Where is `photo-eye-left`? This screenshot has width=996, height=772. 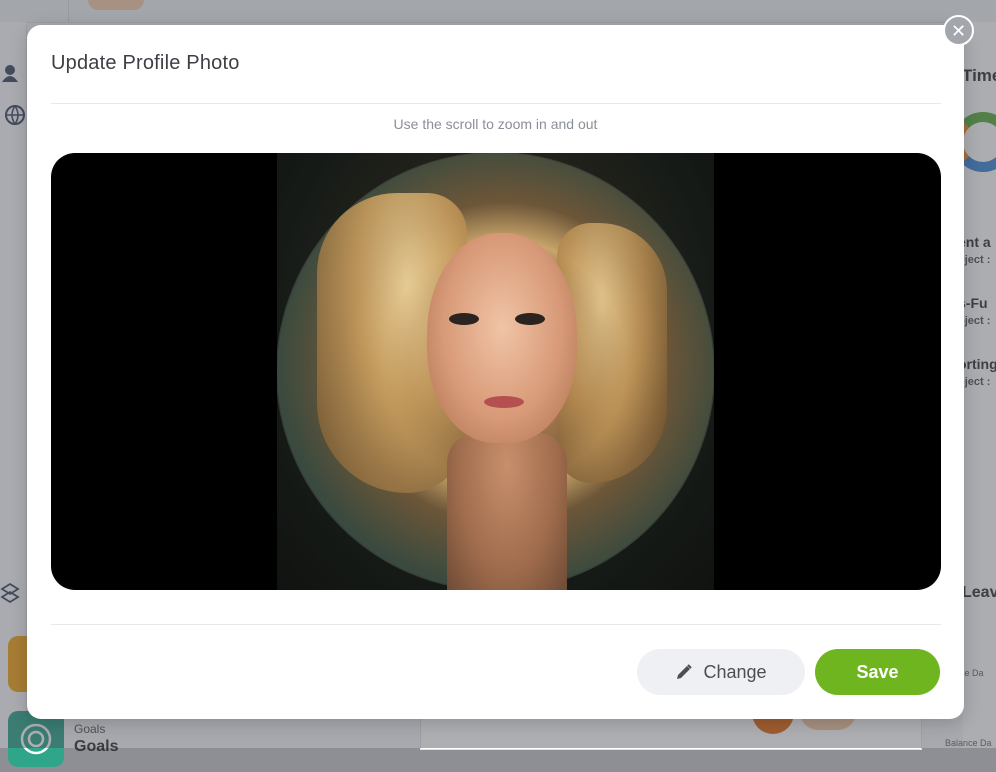
photo-eye-left is located at coordinates (464, 319).